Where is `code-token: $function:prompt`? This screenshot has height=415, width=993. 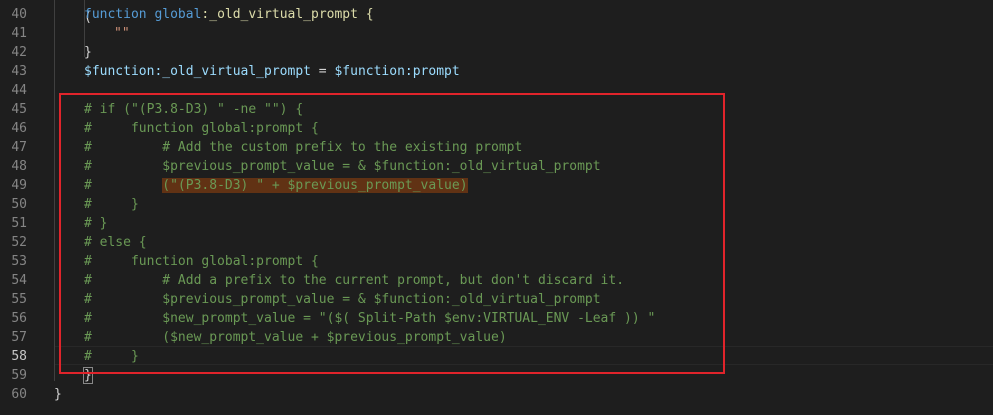 code-token: $function:prompt is located at coordinates (397, 71).